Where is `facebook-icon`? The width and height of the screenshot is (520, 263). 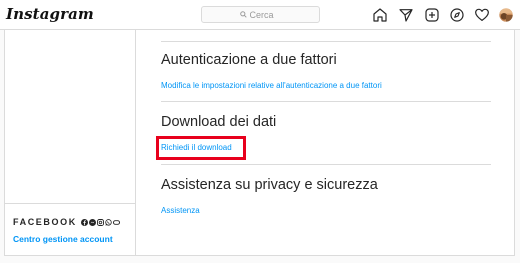 facebook-icon is located at coordinates (84, 222).